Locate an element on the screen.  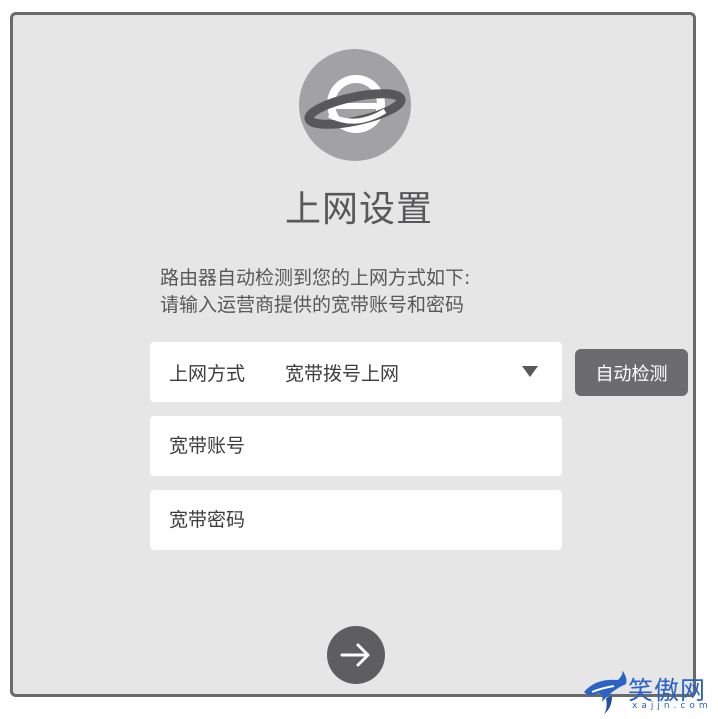
description-line-1: 路由器自动检测到您的上网方式如下: is located at coordinates (315, 278).